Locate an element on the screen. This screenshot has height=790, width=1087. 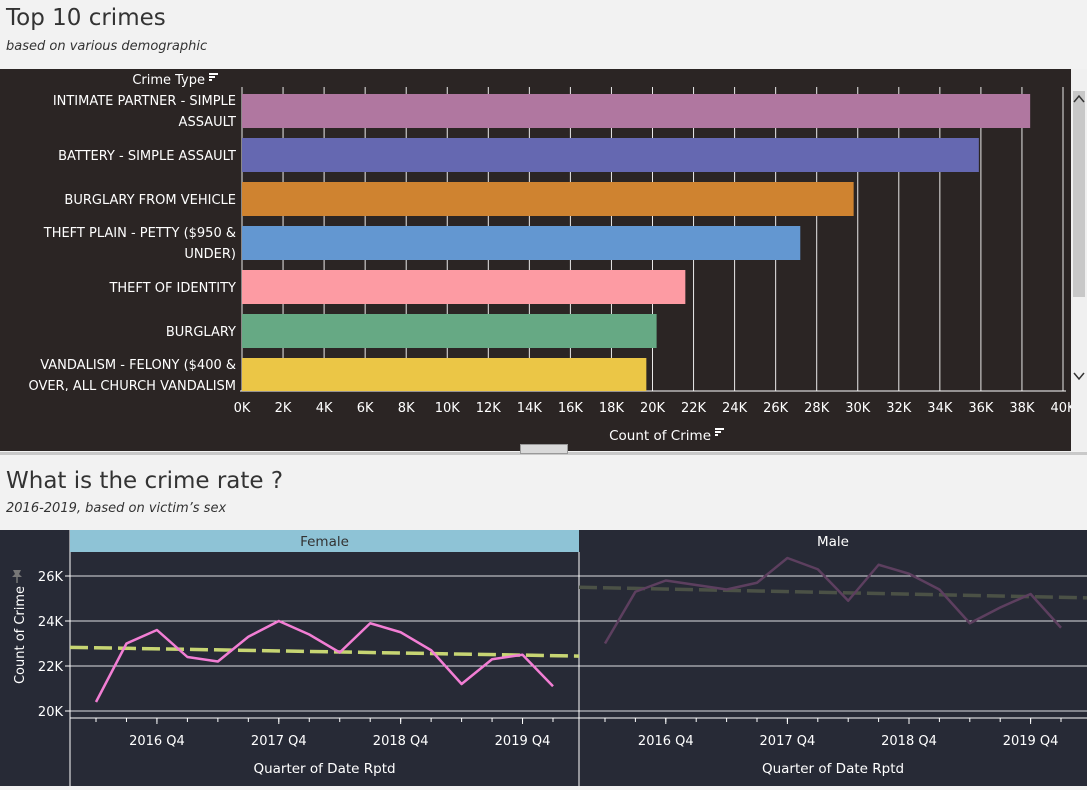
y-axis-title: Crime Type is located at coordinates (168, 80).